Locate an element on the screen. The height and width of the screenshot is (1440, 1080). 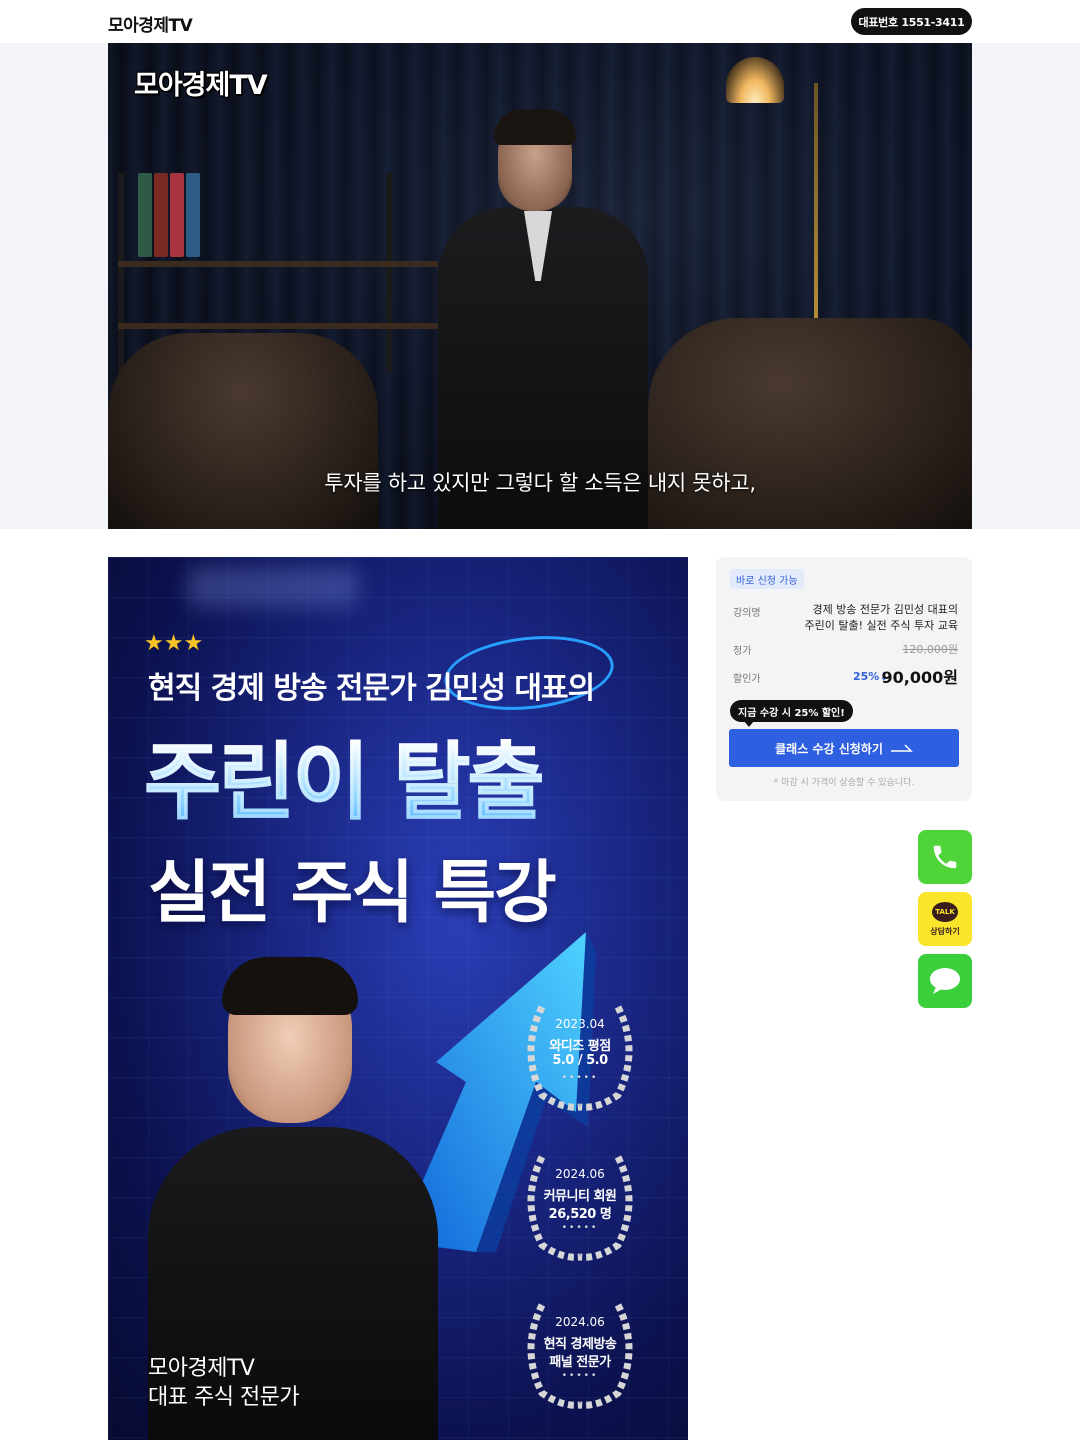
instructor-title: 대표 주식 전문가 is located at coordinates (224, 1397).